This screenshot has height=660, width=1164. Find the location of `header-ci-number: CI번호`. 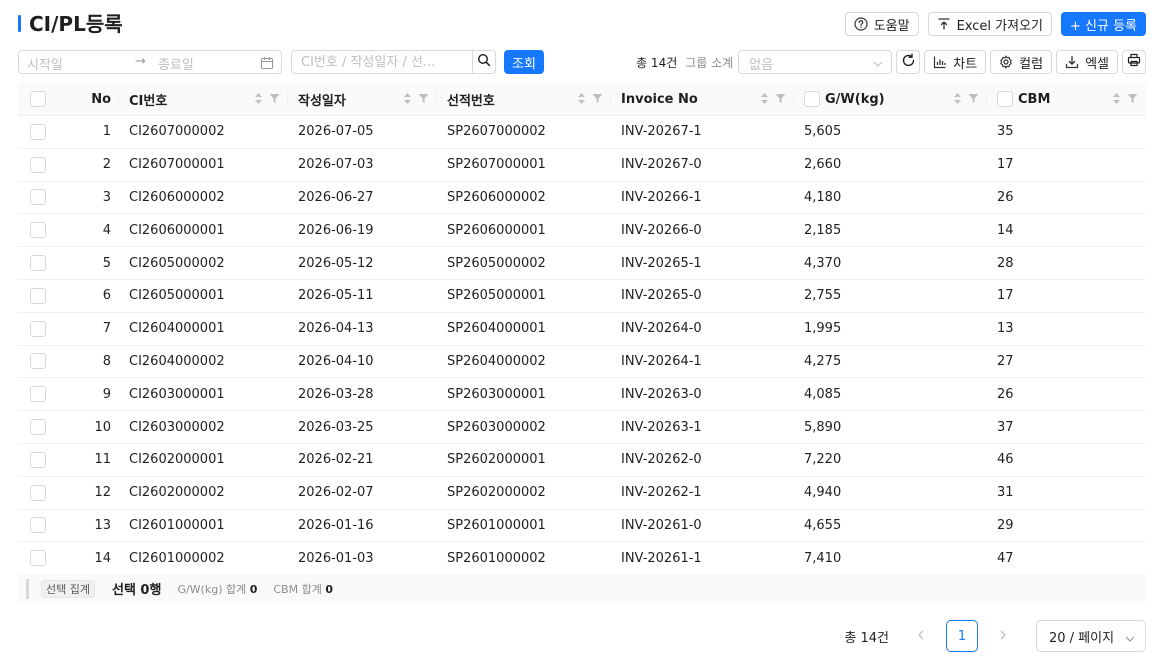

header-ci-number: CI번호 is located at coordinates (203, 99).